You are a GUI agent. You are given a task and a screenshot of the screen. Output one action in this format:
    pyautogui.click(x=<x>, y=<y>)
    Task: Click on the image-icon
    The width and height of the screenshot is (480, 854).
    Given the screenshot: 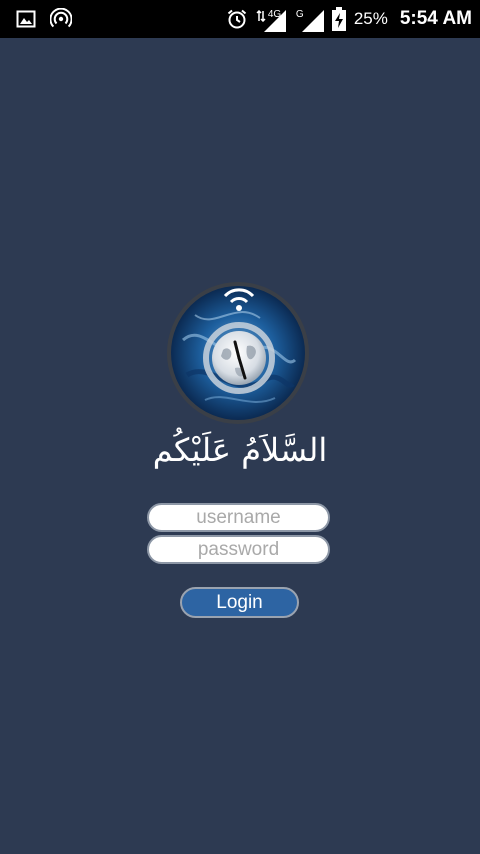 What is the action you would take?
    pyautogui.click(x=26, y=19)
    